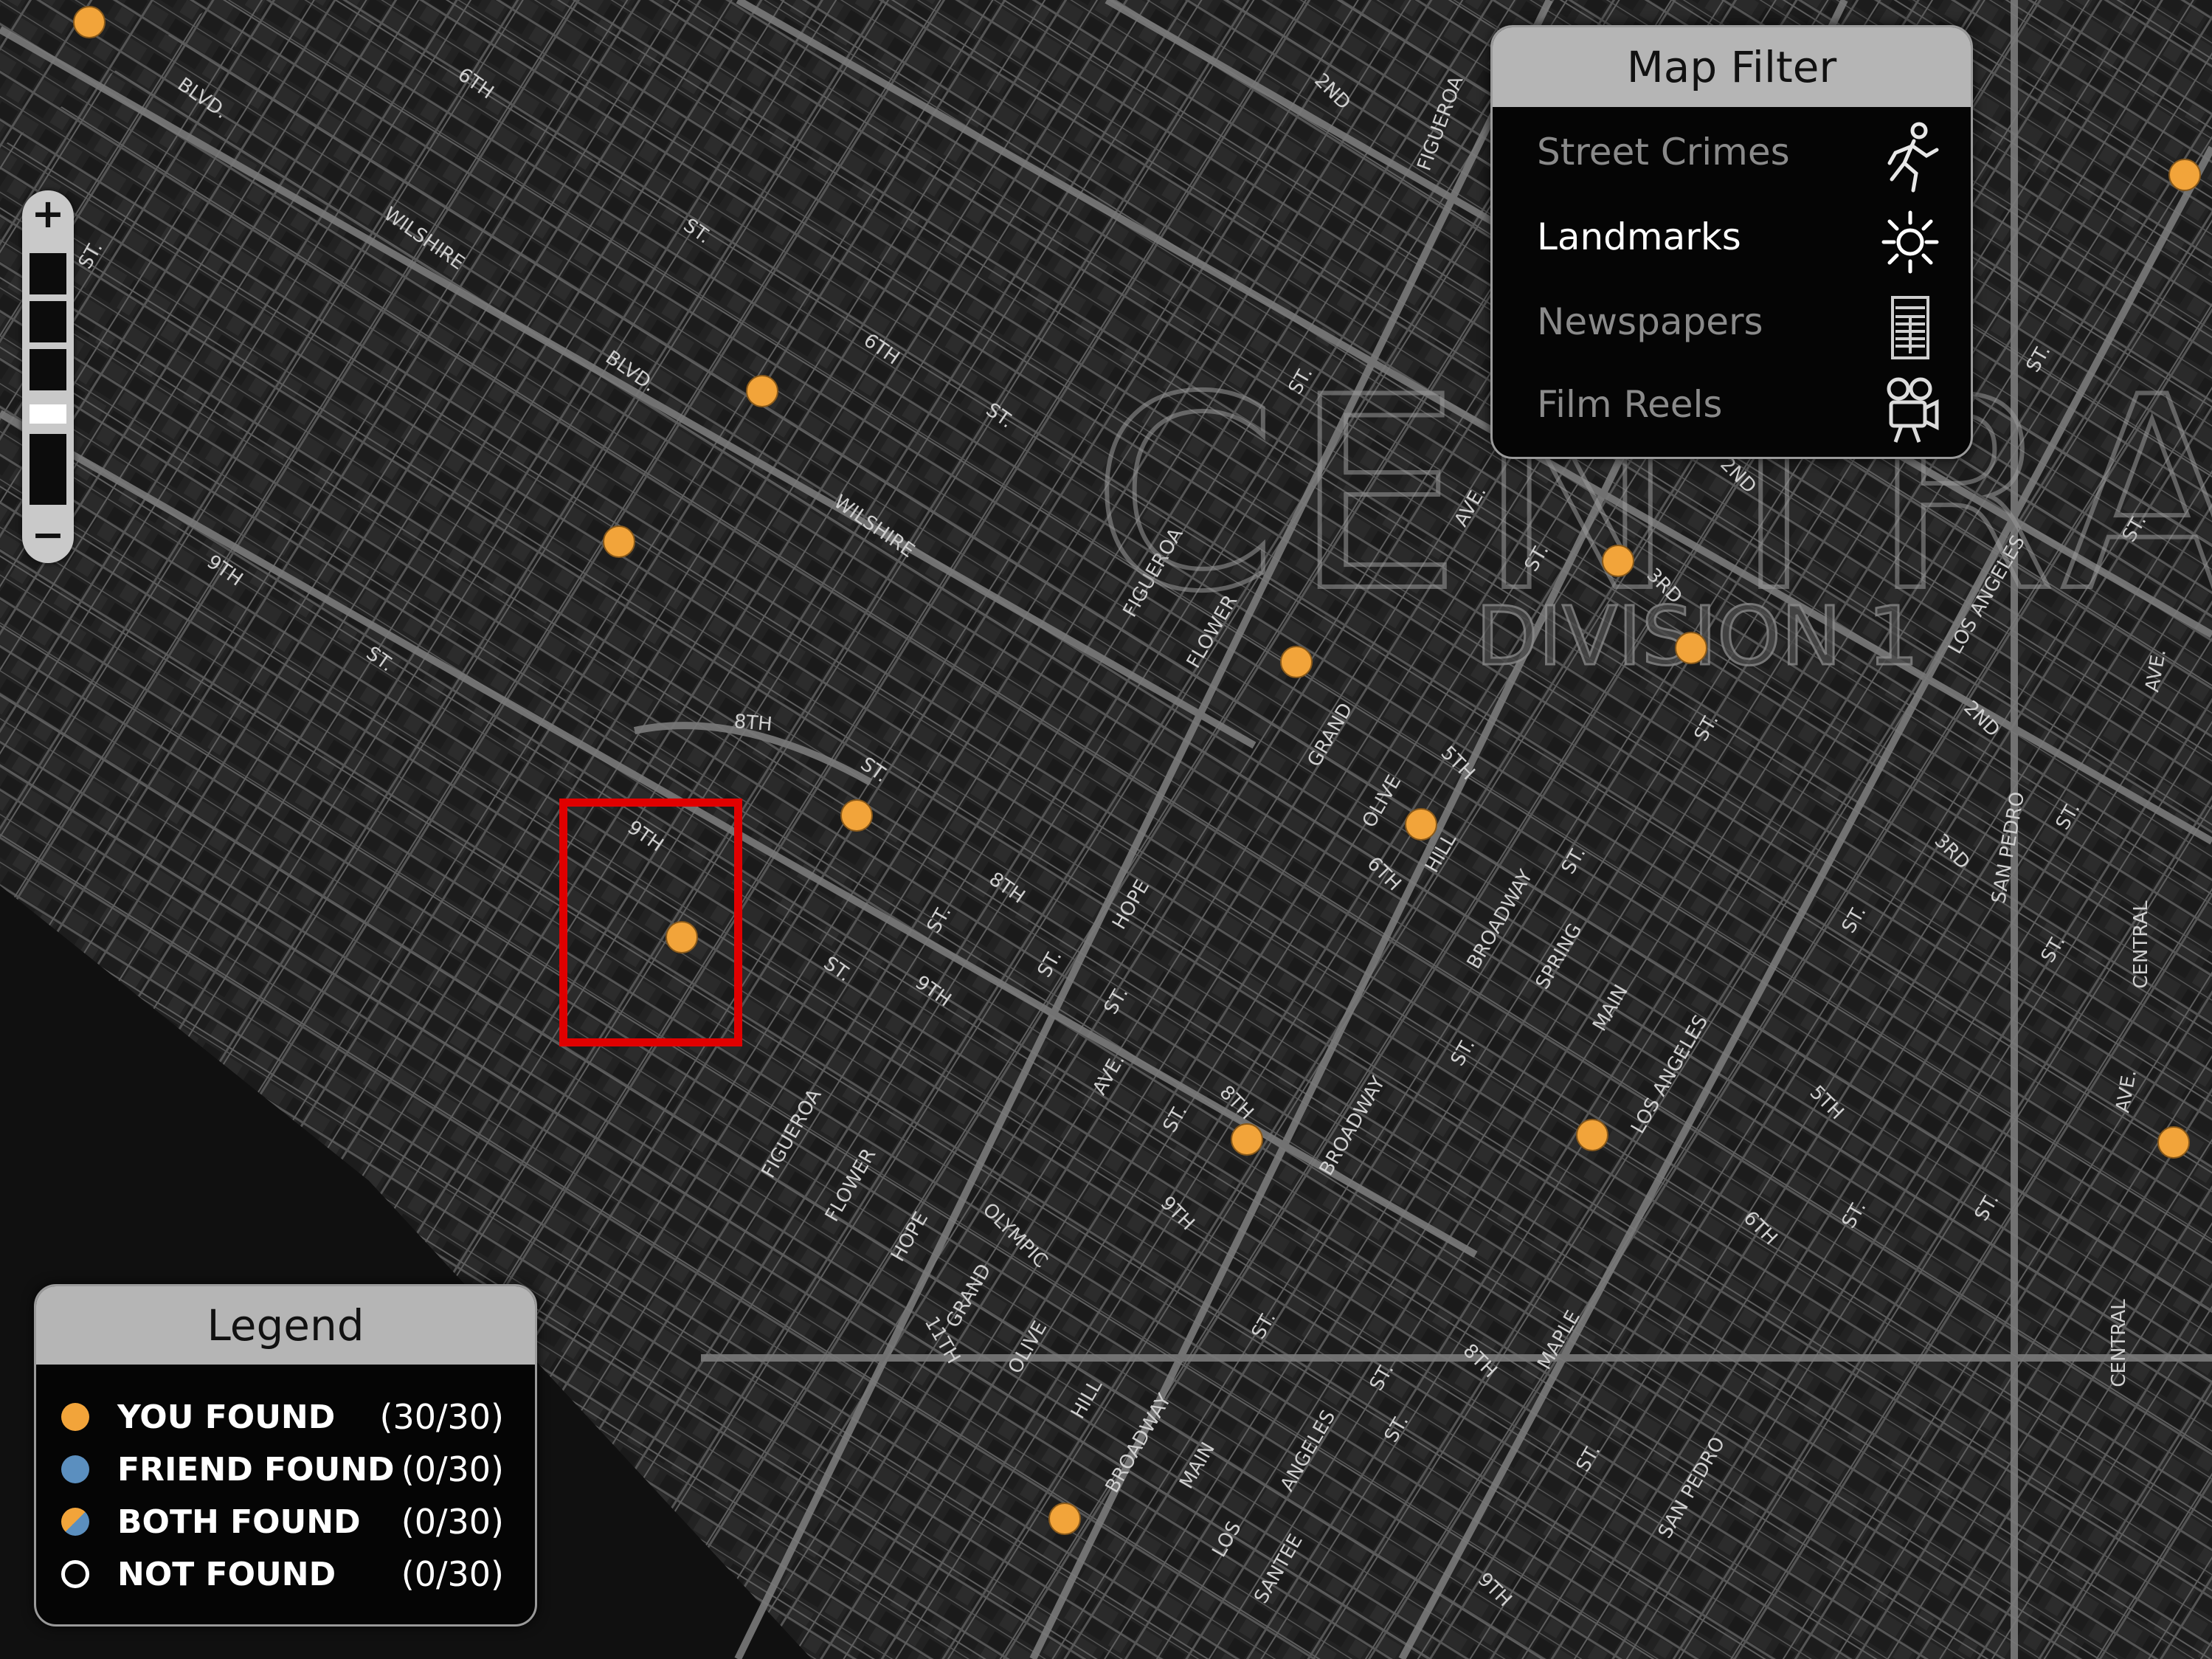  Describe the element at coordinates (285, 1325) in the screenshot. I see `legend-title: Legend` at that location.